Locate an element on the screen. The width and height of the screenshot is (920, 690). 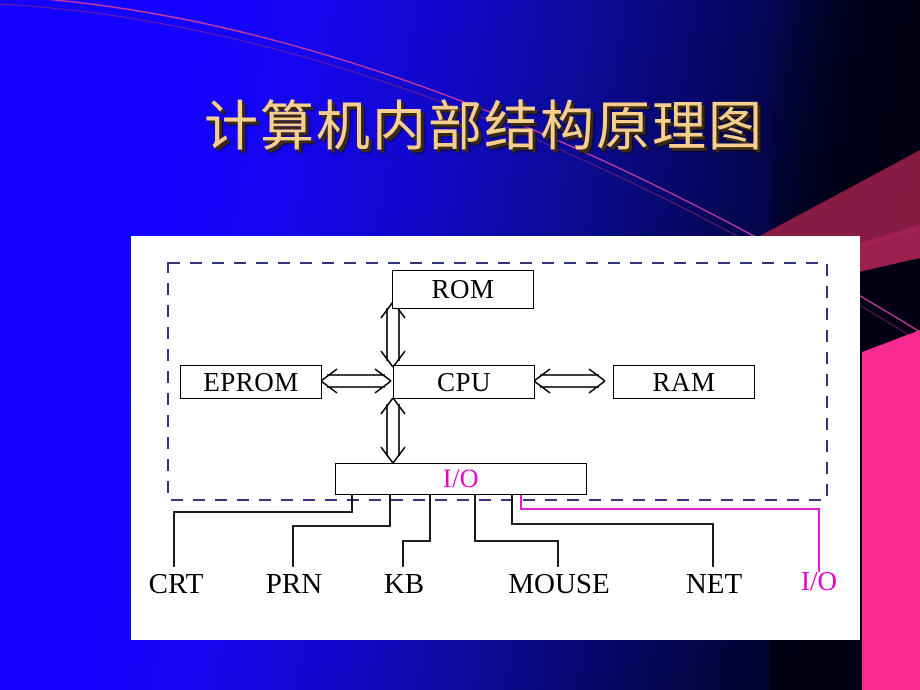
diagram-box-cpu: CPU is located at coordinates (464, 382).